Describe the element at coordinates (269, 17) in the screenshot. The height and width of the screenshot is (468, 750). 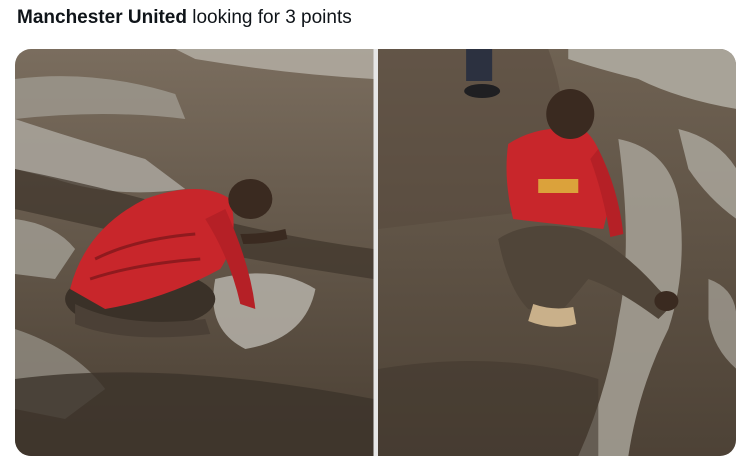
I see `tweet-text-rest: looking for 3 points` at that location.